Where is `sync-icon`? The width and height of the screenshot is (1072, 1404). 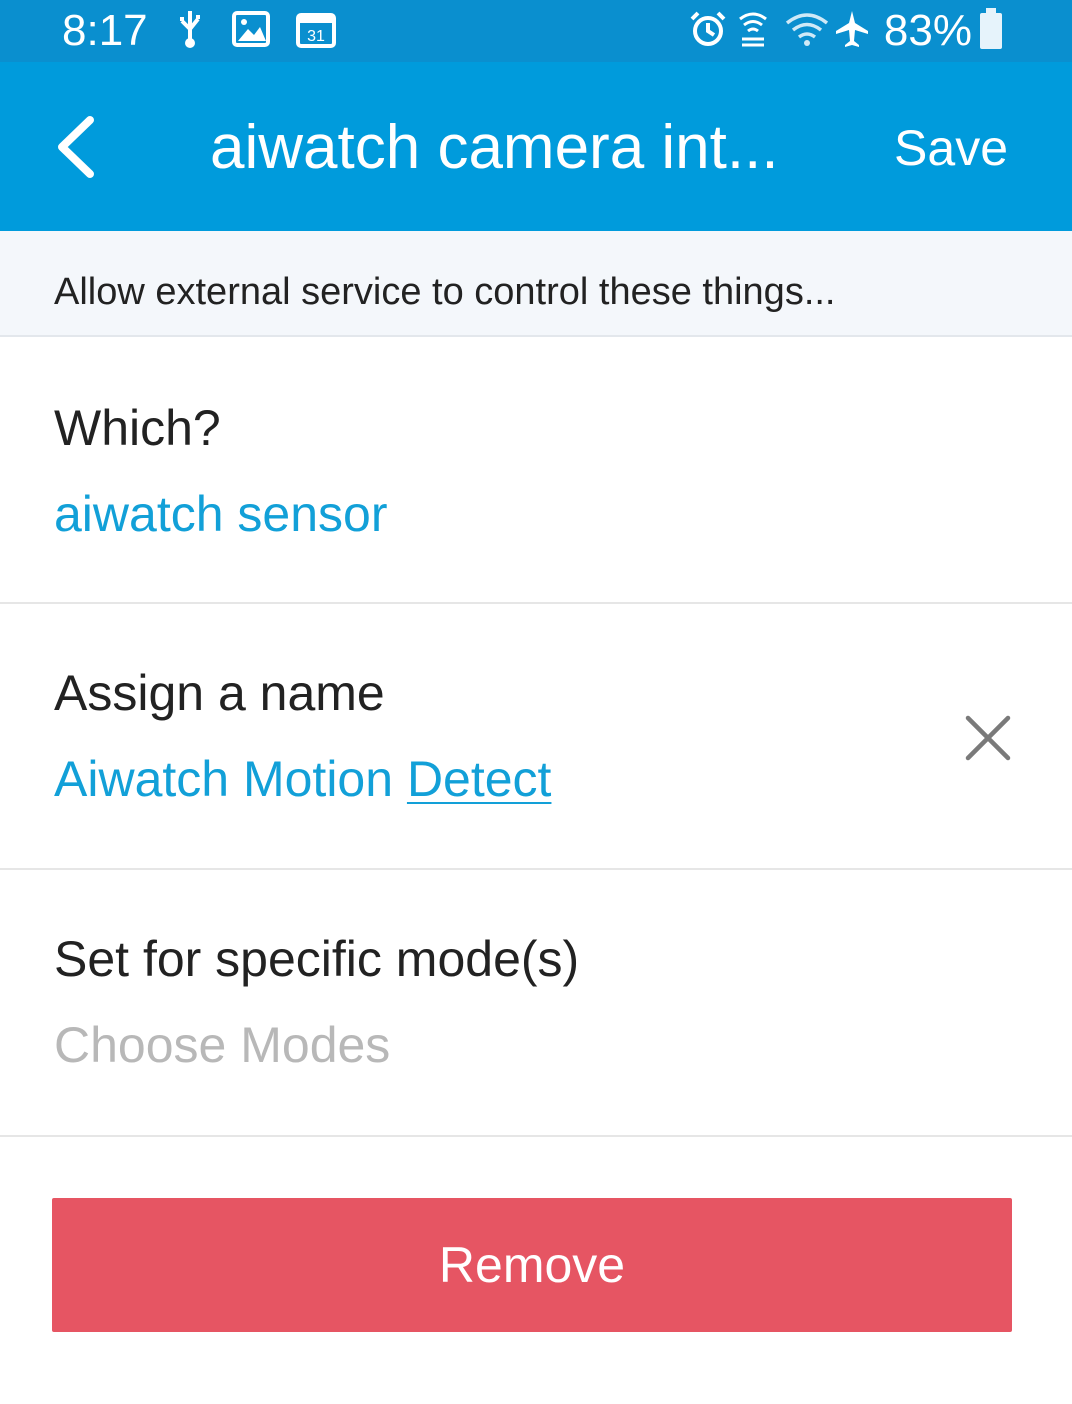 sync-icon is located at coordinates (753, 31).